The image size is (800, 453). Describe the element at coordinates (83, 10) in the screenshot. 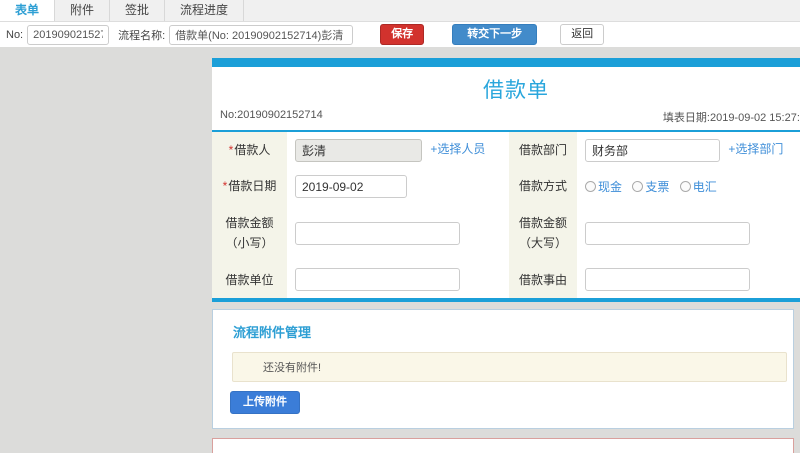

I see `tab-attachment: 附件` at that location.